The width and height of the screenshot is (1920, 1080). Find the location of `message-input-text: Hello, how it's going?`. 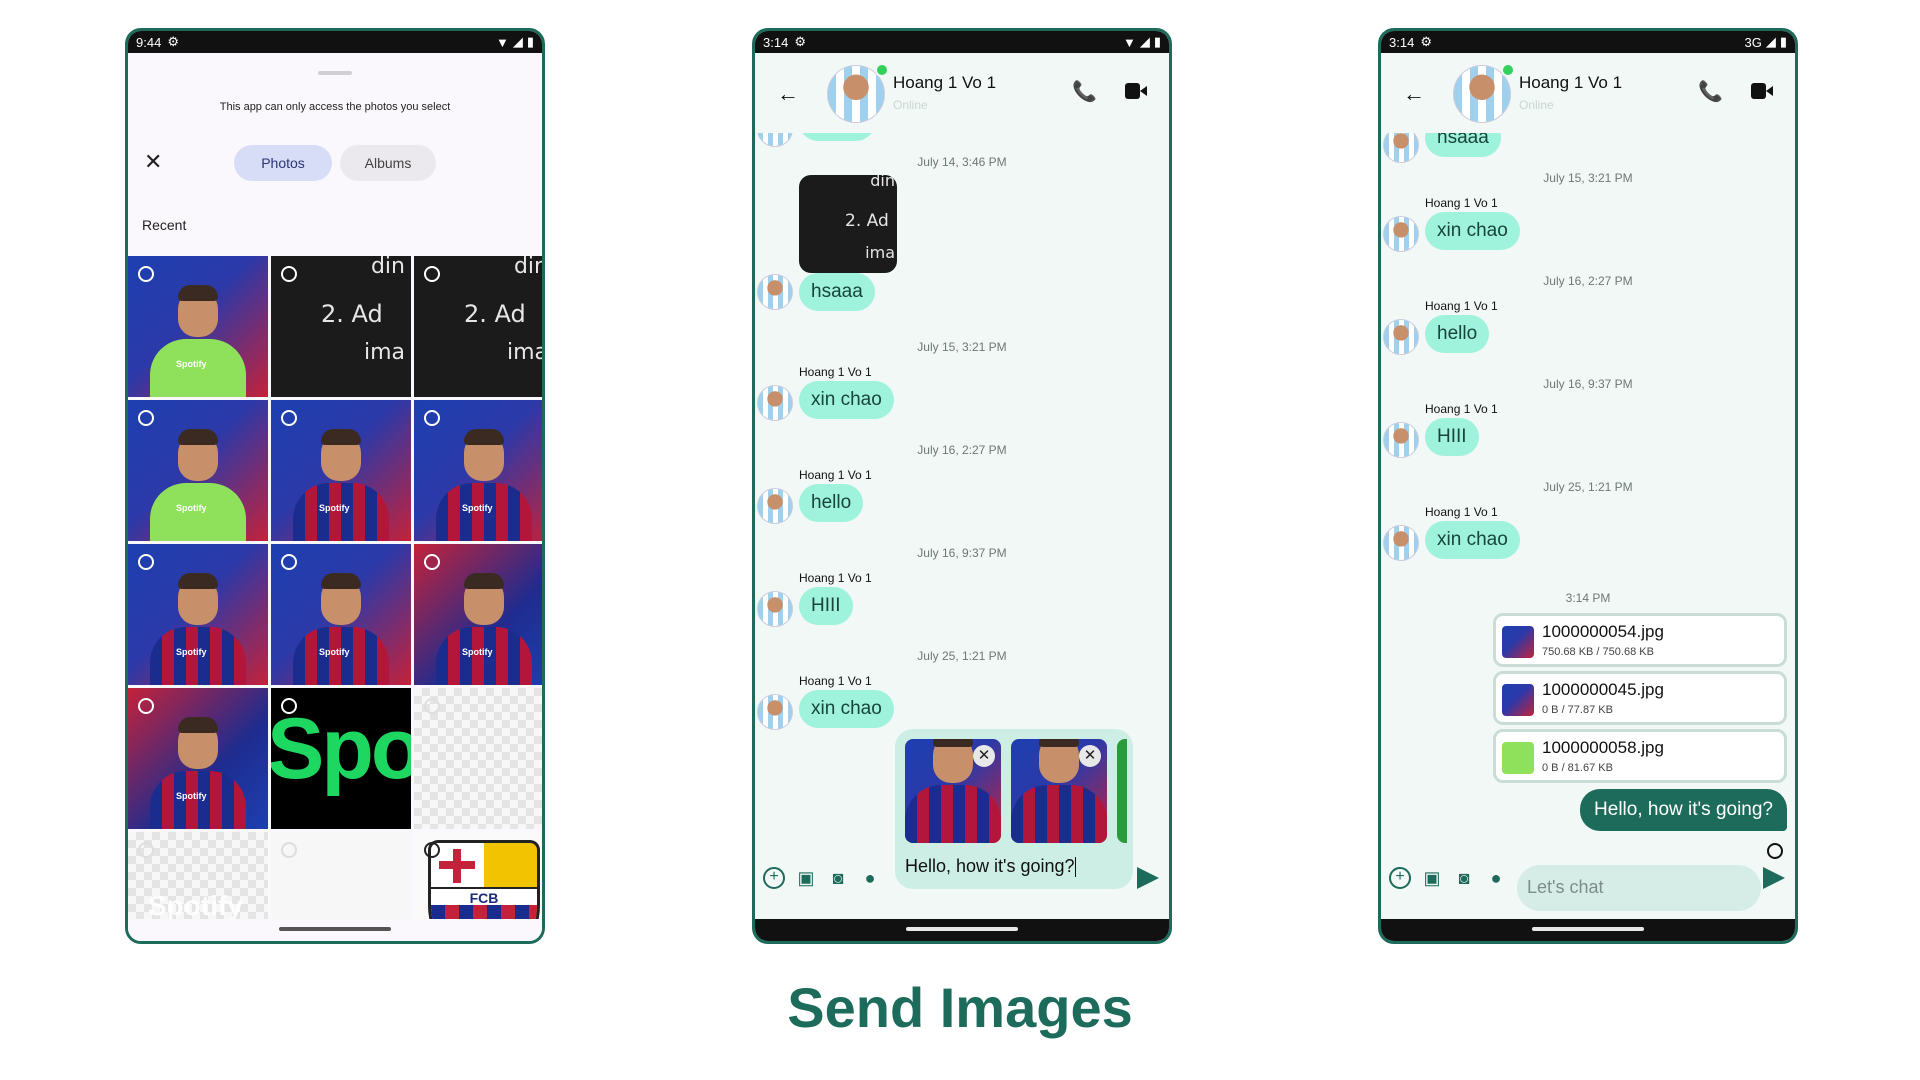

message-input-text: Hello, how it's going? is located at coordinates (990, 865).